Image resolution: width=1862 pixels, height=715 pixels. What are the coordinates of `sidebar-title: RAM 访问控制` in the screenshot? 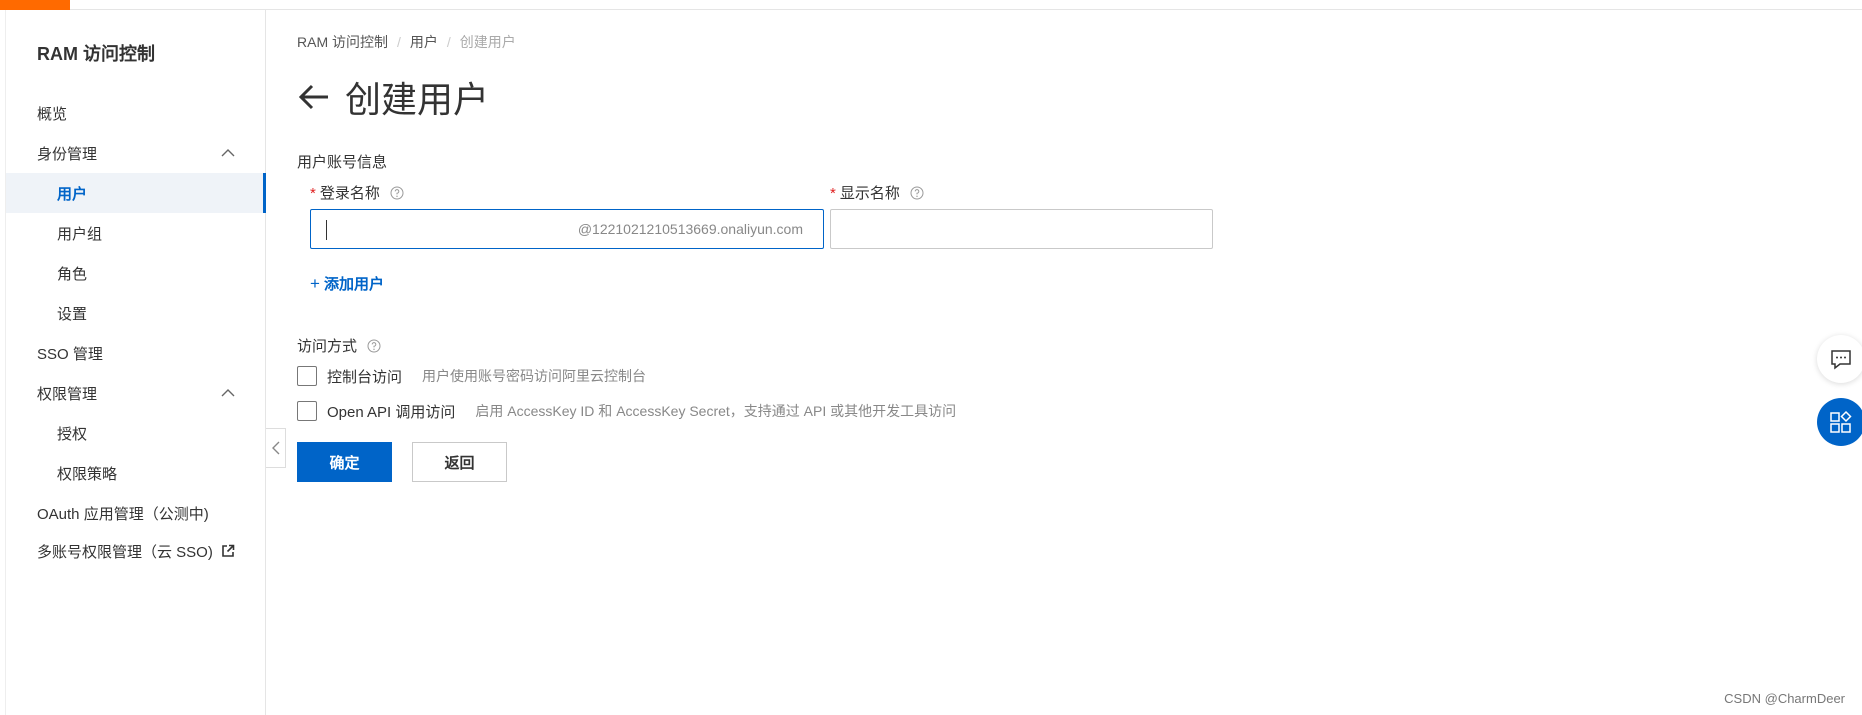 It's located at (96, 54).